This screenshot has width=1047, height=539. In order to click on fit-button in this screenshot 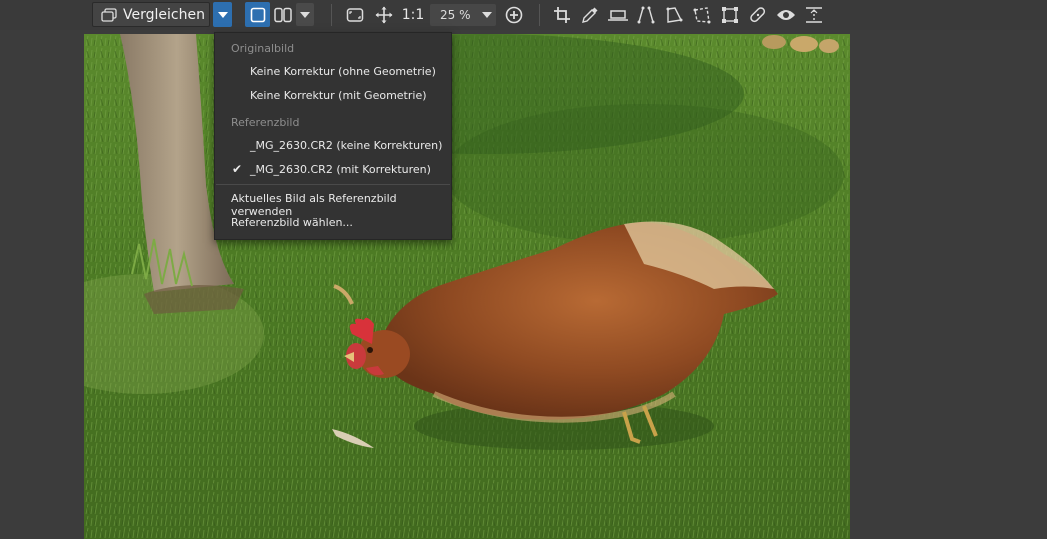, I will do `click(355, 15)`.